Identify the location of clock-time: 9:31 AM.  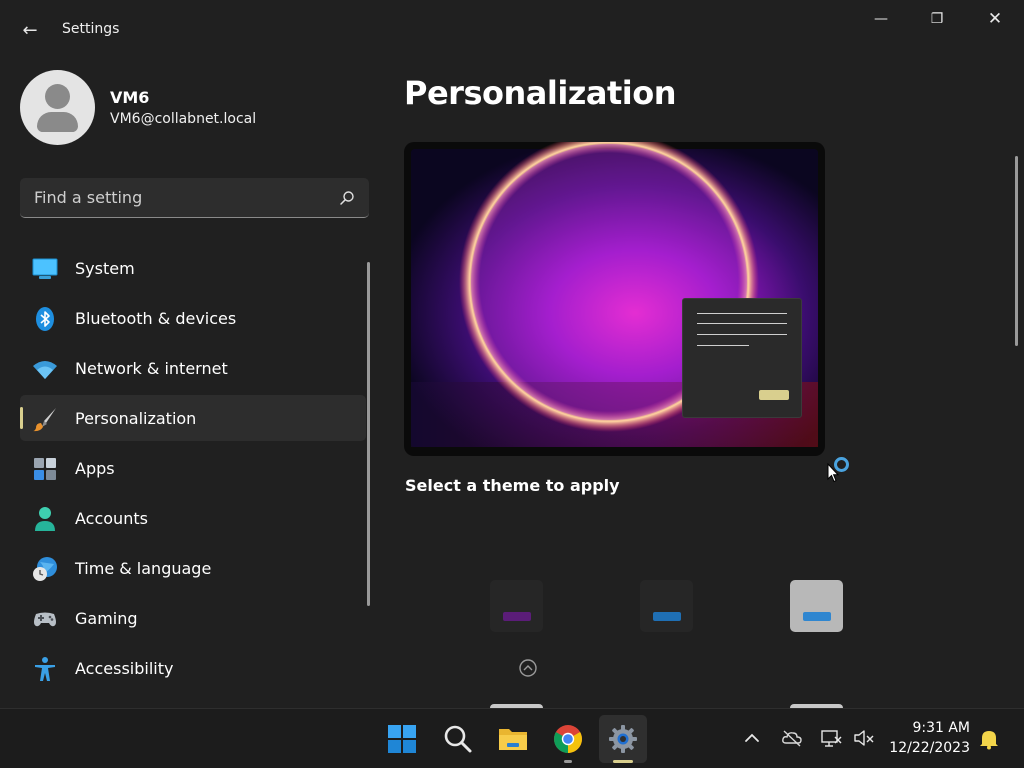
(941, 728).